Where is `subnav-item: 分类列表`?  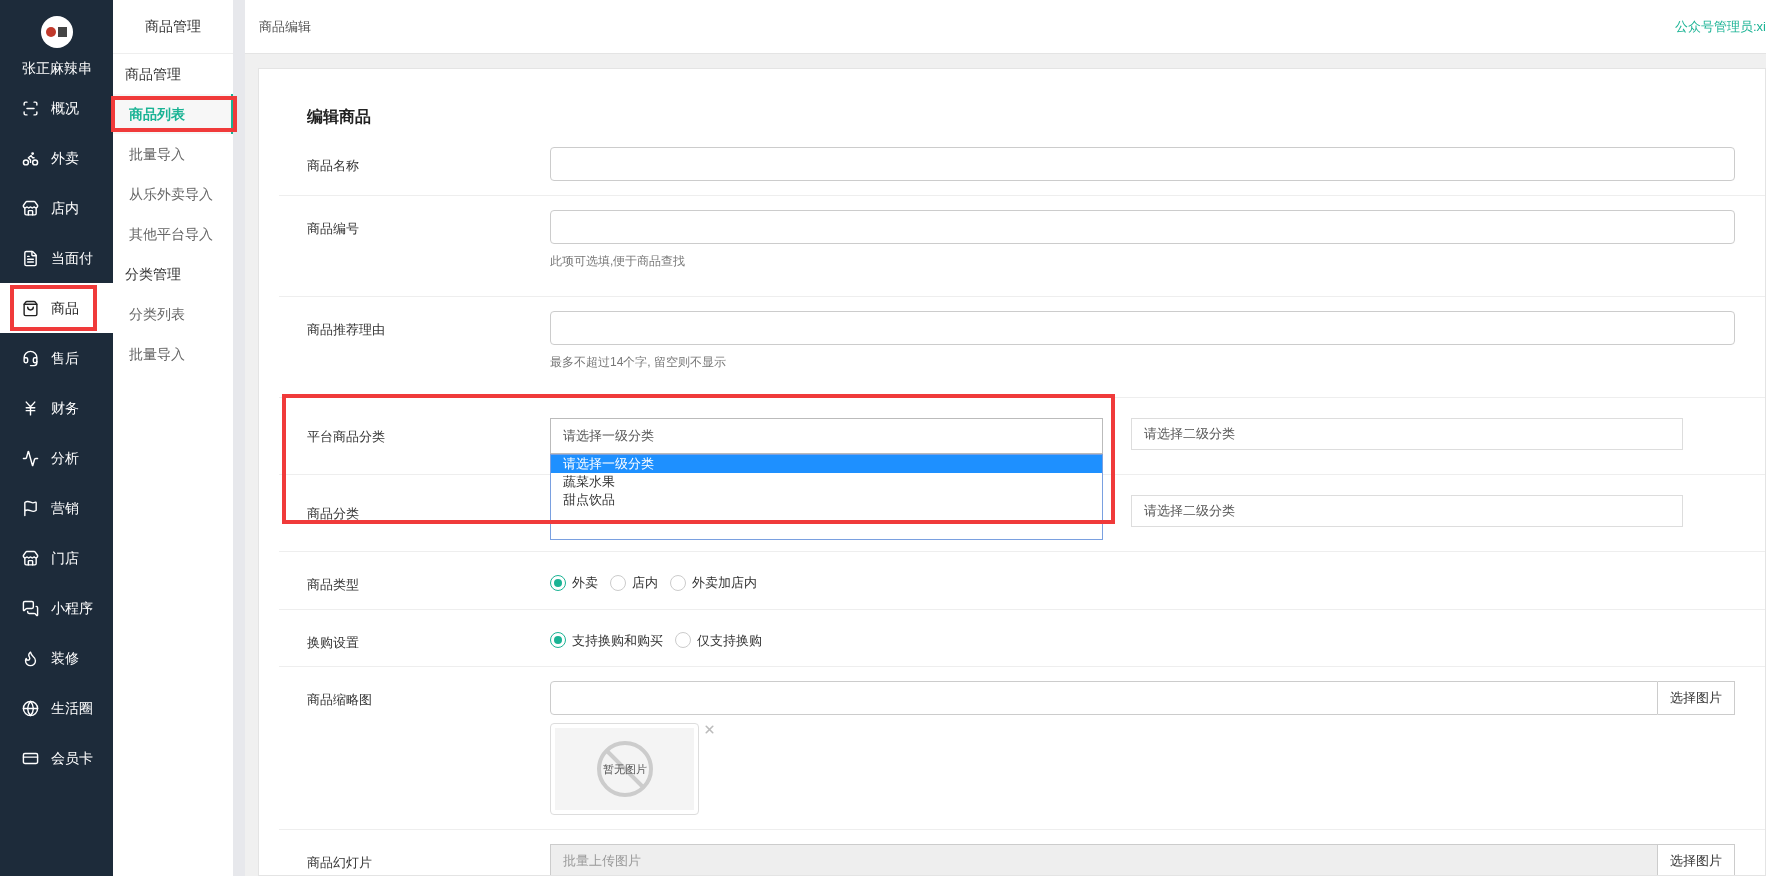 subnav-item: 分类列表 is located at coordinates (173, 314).